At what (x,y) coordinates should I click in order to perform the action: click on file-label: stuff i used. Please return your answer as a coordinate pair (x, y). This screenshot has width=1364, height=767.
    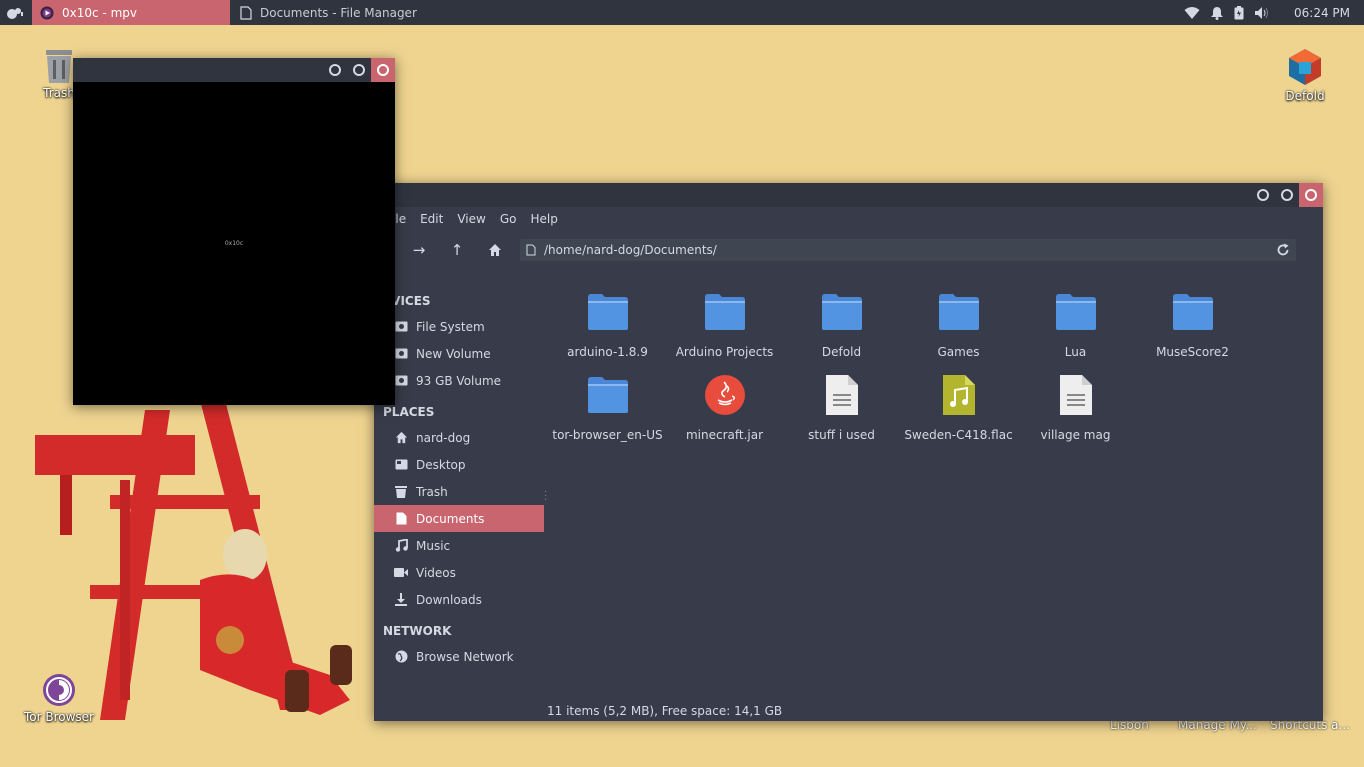
    Looking at the image, I should click on (841, 435).